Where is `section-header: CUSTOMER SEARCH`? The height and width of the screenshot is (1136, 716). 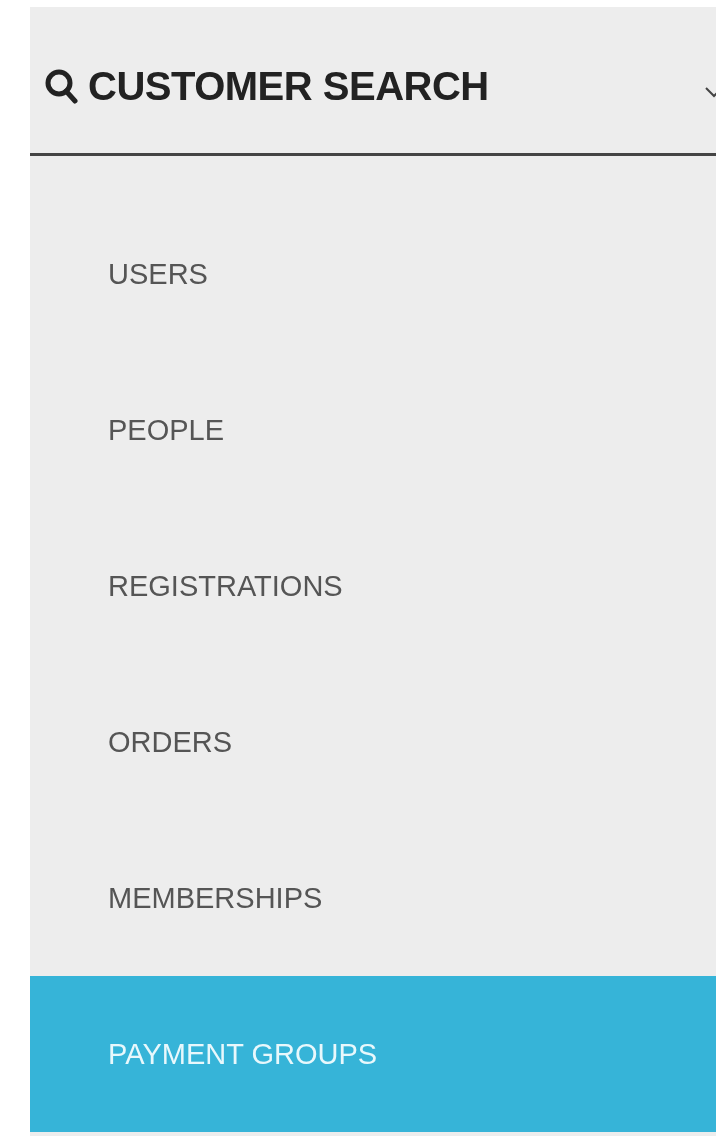 section-header: CUSTOMER SEARCH is located at coordinates (373, 81).